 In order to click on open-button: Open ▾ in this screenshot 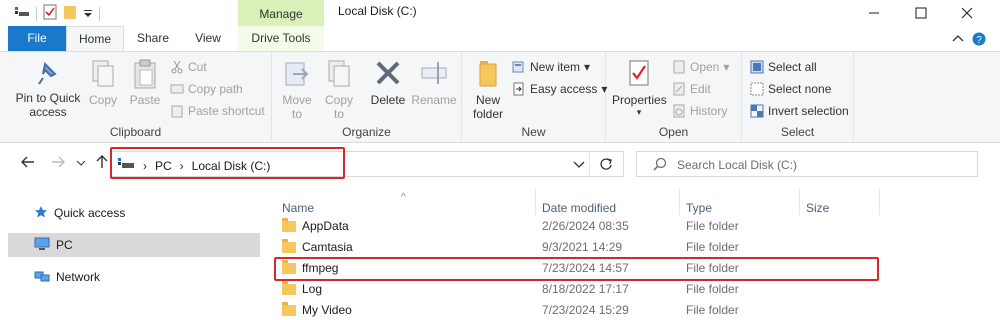, I will do `click(700, 67)`.